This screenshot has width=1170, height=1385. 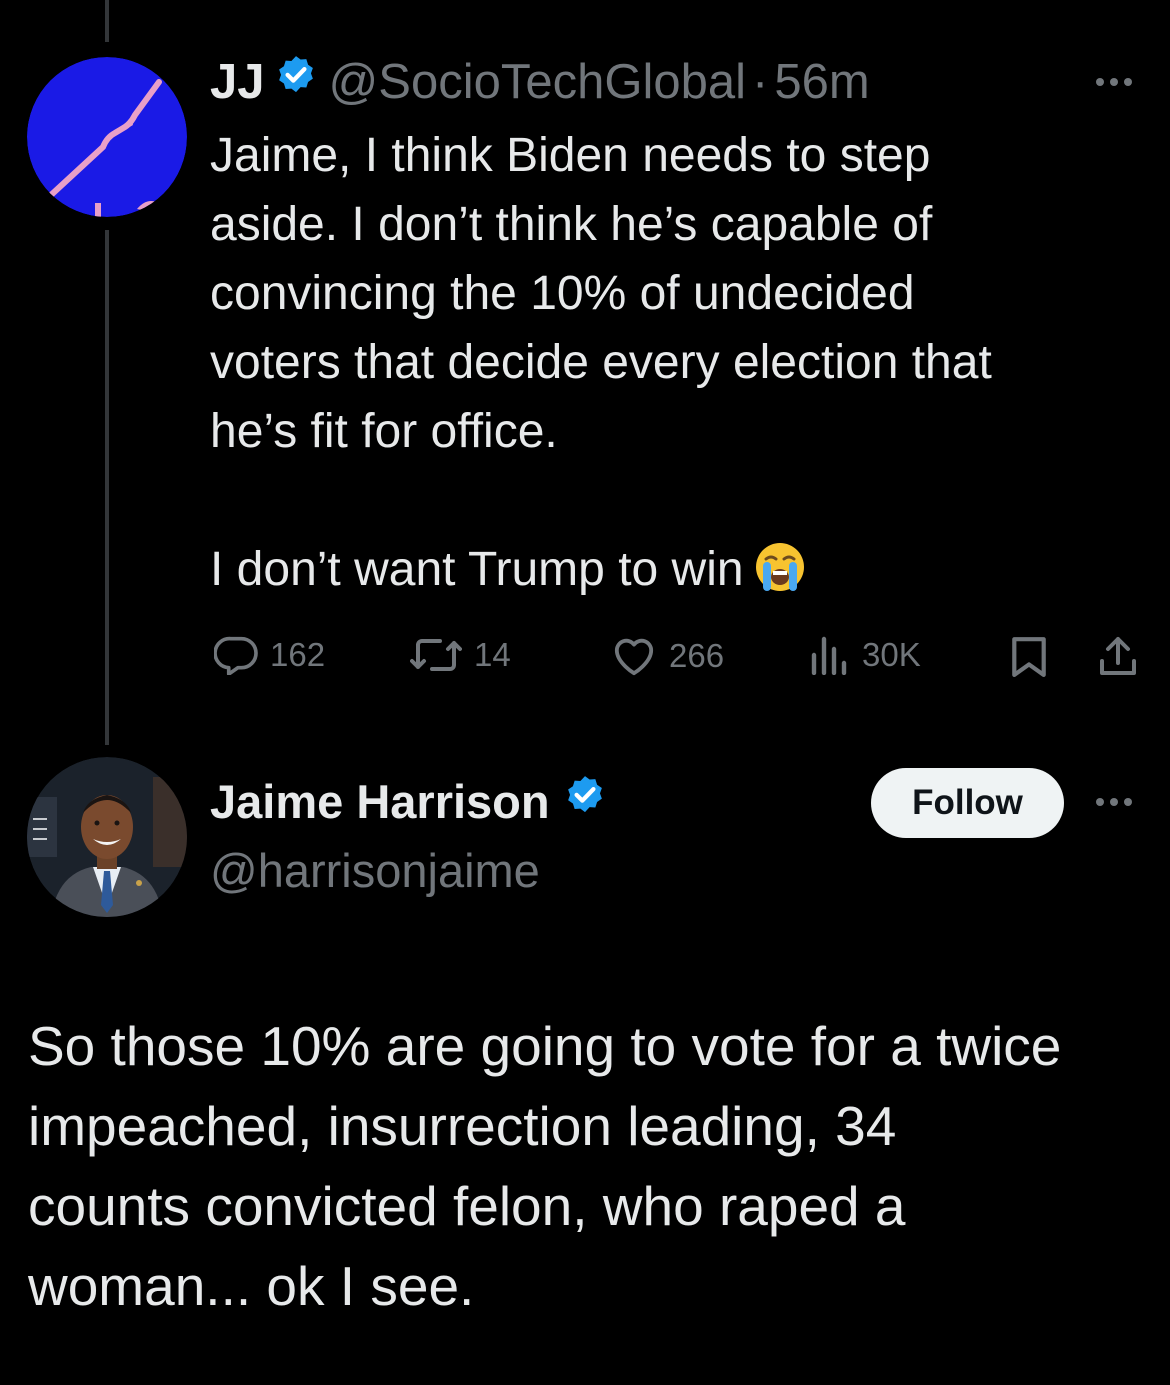 What do you see at coordinates (107, 21) in the screenshot?
I see `thread-line-top` at bounding box center [107, 21].